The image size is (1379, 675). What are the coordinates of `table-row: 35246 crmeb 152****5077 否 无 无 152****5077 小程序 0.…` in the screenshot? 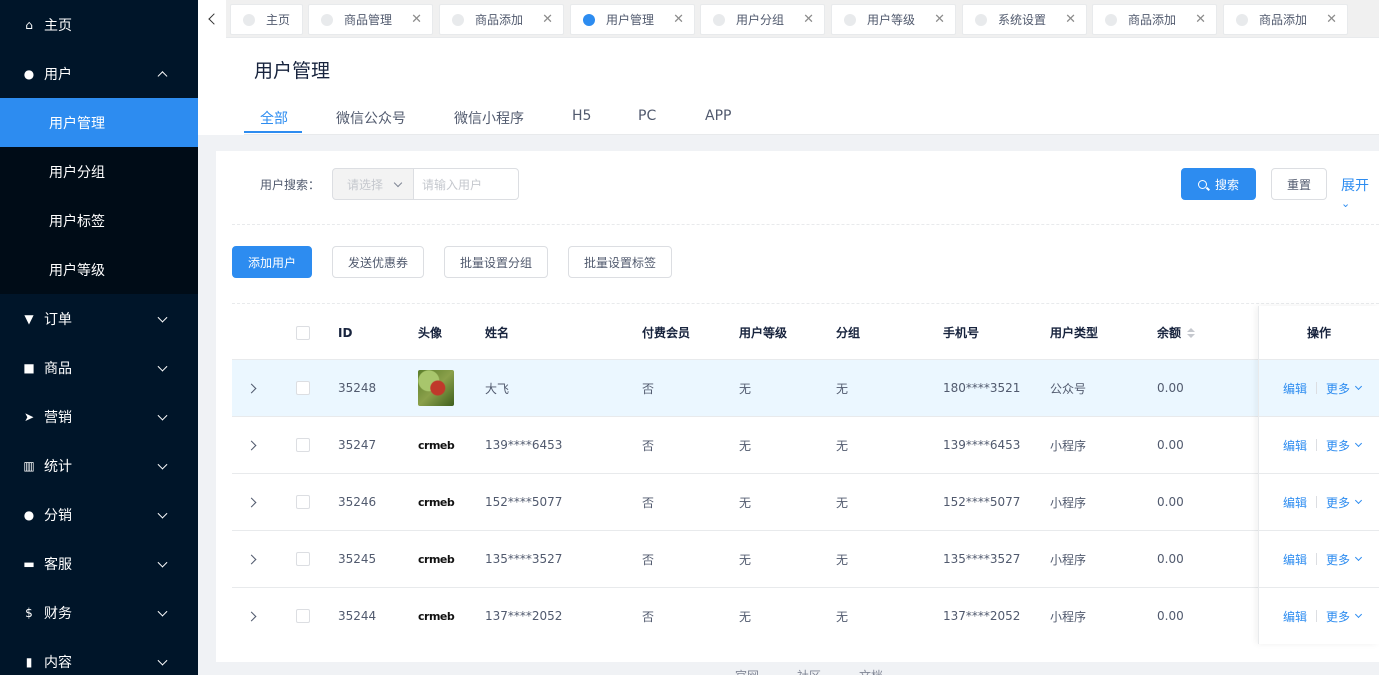 It's located at (805, 501).